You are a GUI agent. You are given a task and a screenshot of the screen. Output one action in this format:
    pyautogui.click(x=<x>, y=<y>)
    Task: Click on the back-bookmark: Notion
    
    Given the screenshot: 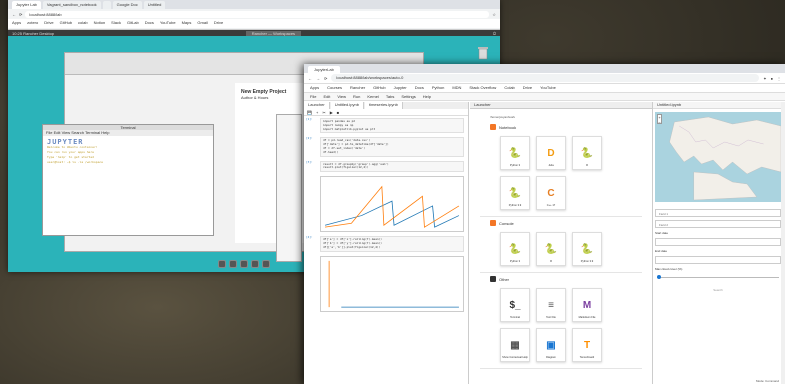 What is the action you would take?
    pyautogui.click(x=100, y=23)
    